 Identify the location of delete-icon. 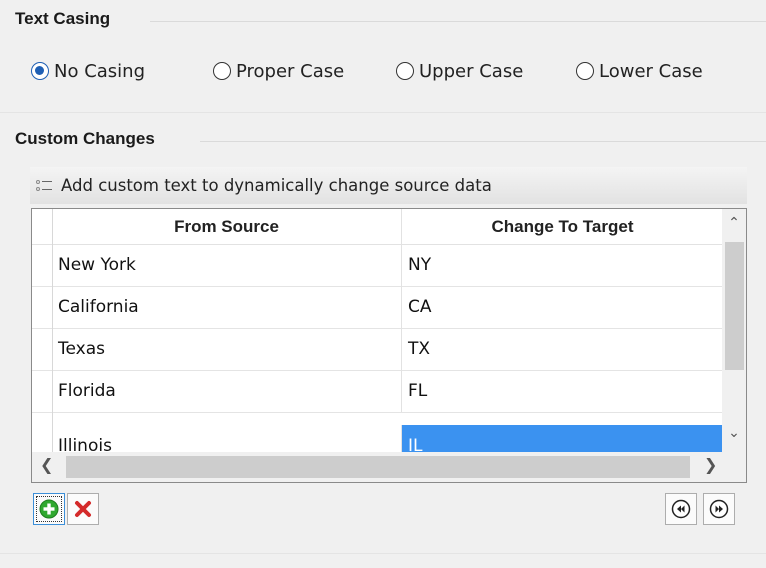
(83, 509).